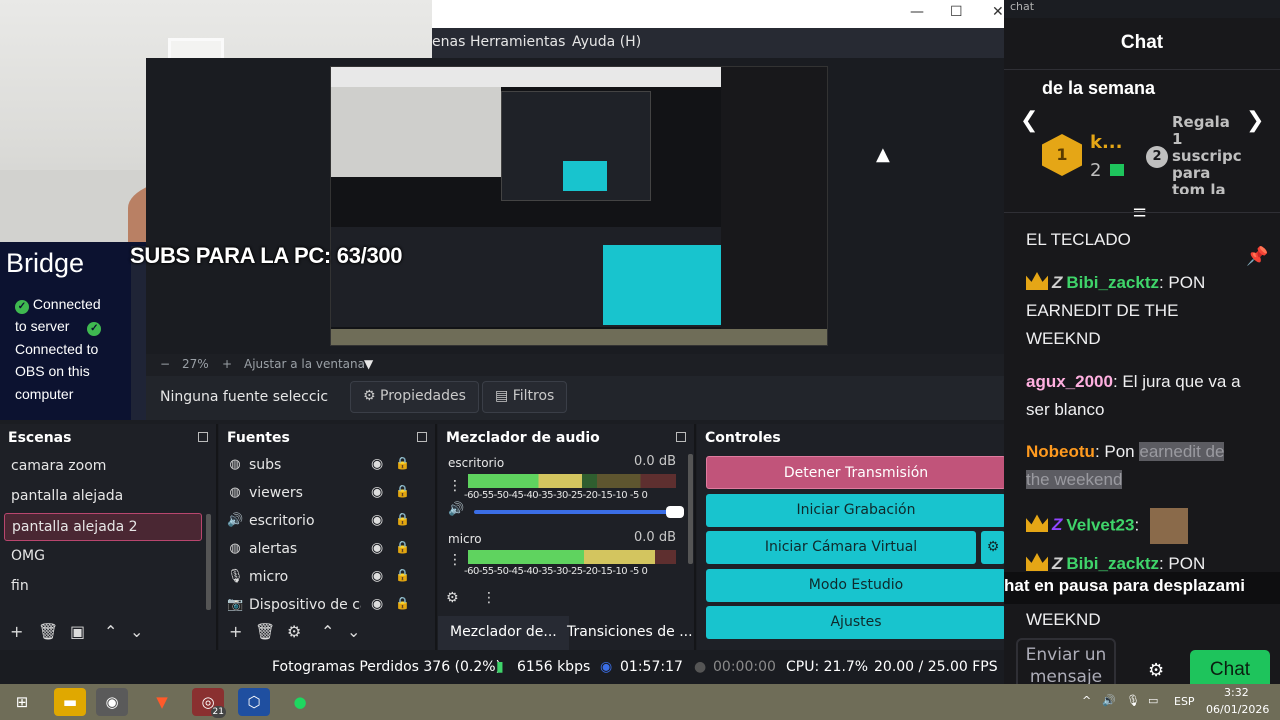 This screenshot has width=1280, height=720. What do you see at coordinates (502, 396) in the screenshot?
I see `filter-icon: ▤` at bounding box center [502, 396].